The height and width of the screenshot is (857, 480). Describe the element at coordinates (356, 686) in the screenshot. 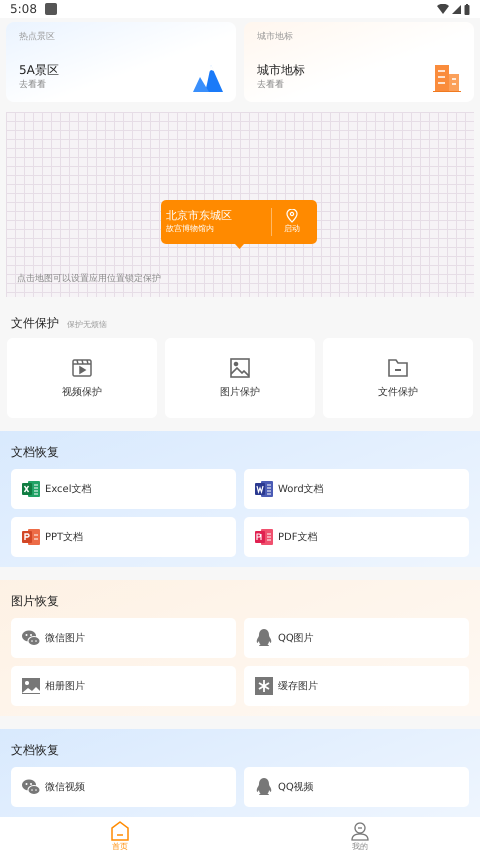

I see `recovery-item: 缓存图片` at that location.